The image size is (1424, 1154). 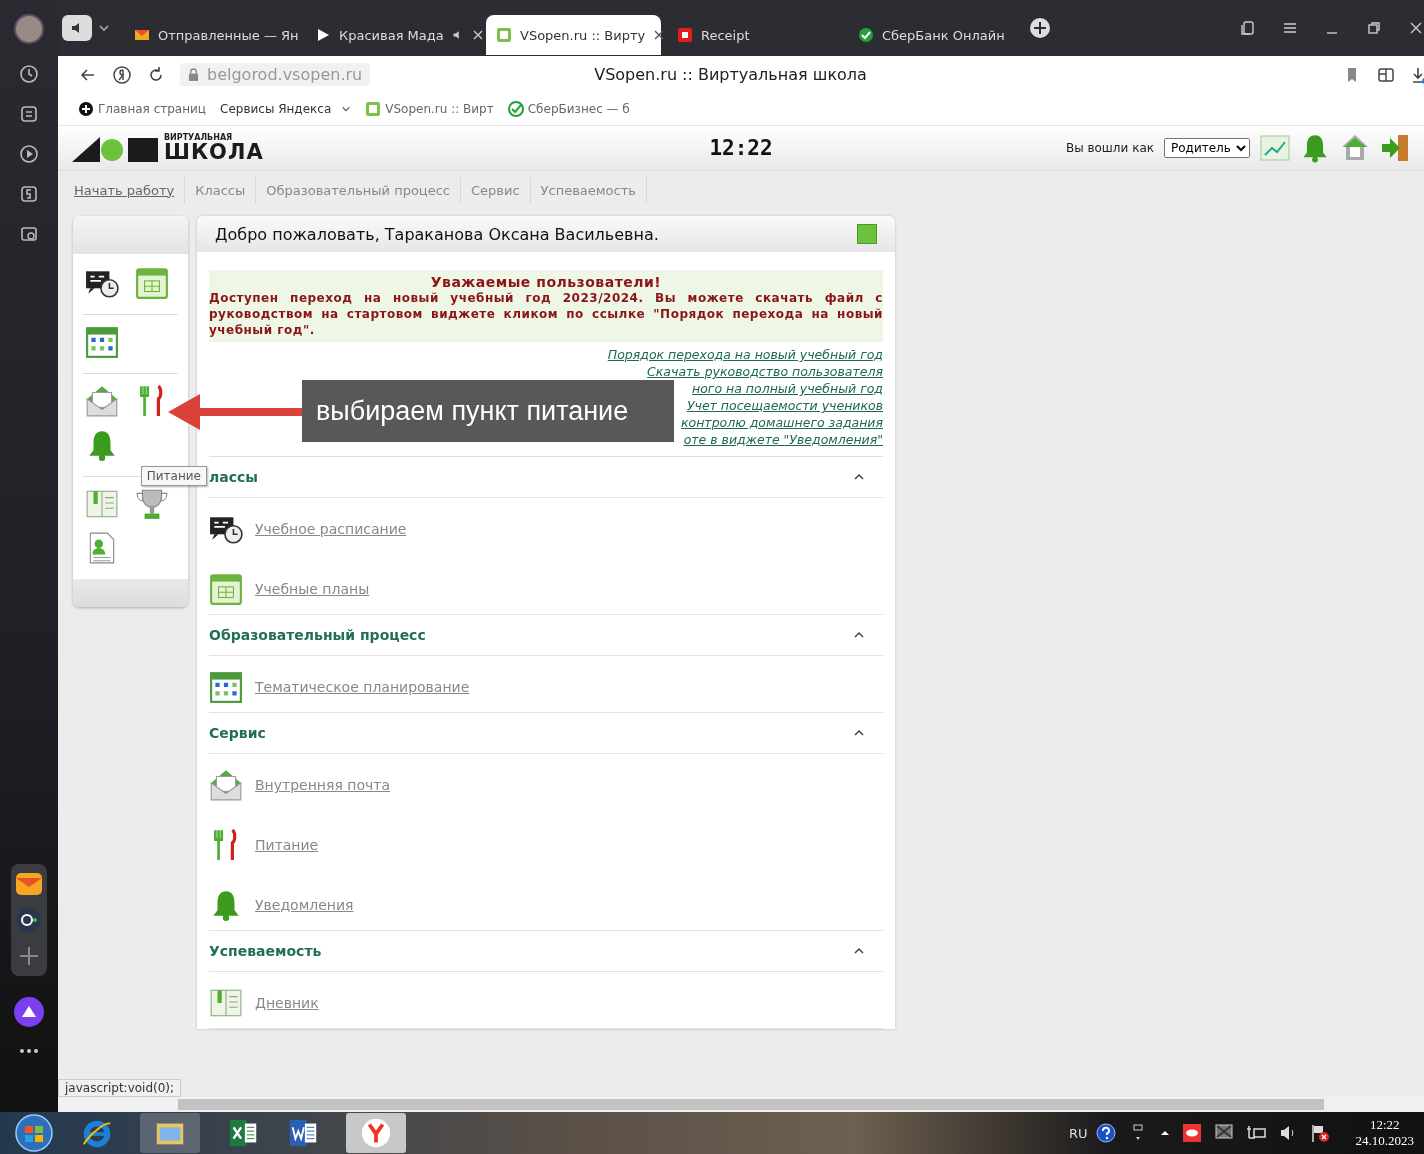 I want to click on taskbar-date: 24.10.2023, so click(x=1384, y=1141).